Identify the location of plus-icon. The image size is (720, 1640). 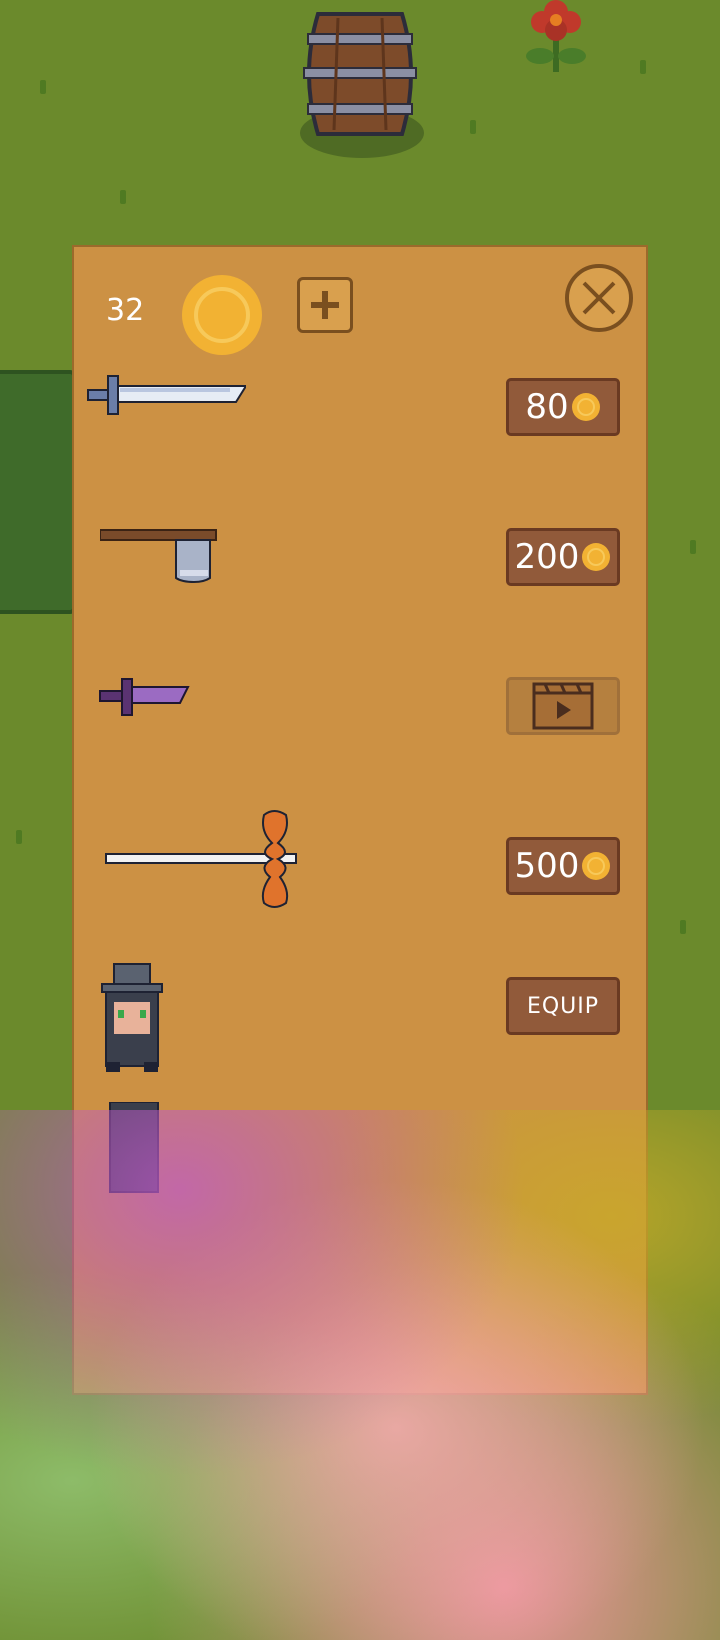
(325, 305).